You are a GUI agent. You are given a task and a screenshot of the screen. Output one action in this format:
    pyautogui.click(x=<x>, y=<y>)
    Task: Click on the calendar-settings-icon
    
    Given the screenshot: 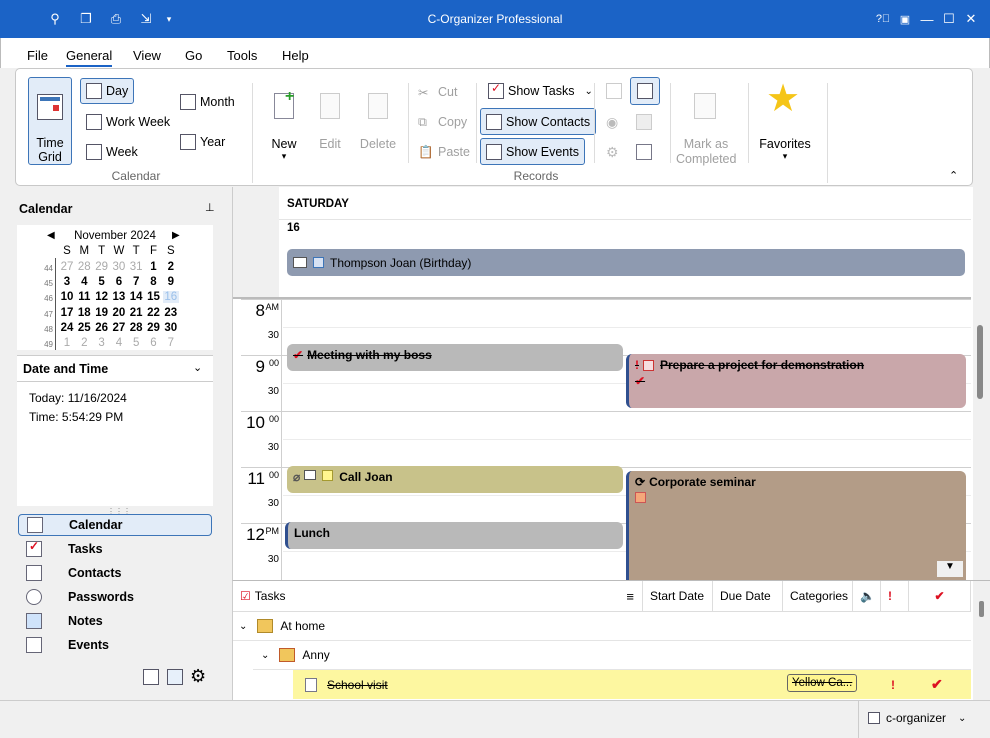 What is the action you would take?
    pyautogui.click(x=151, y=677)
    